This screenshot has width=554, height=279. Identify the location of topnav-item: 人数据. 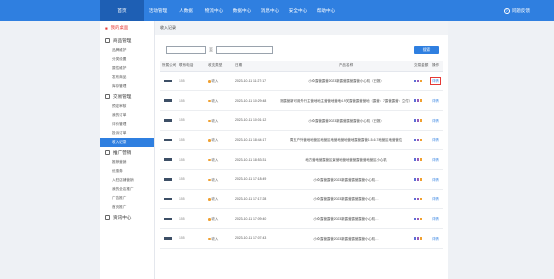
(186, 10).